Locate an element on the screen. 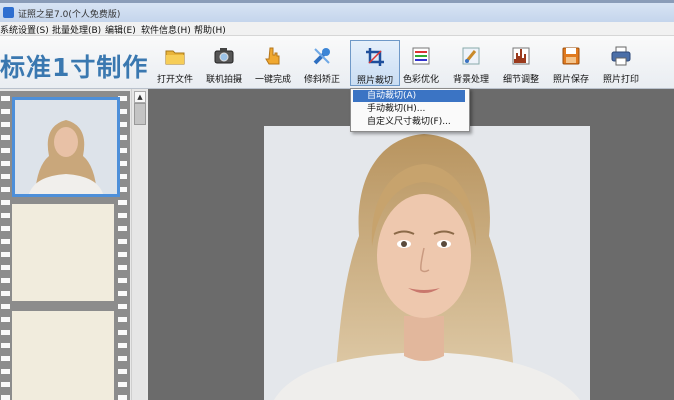 The height and width of the screenshot is (400, 674). window-top-edge is located at coordinates (337, 1).